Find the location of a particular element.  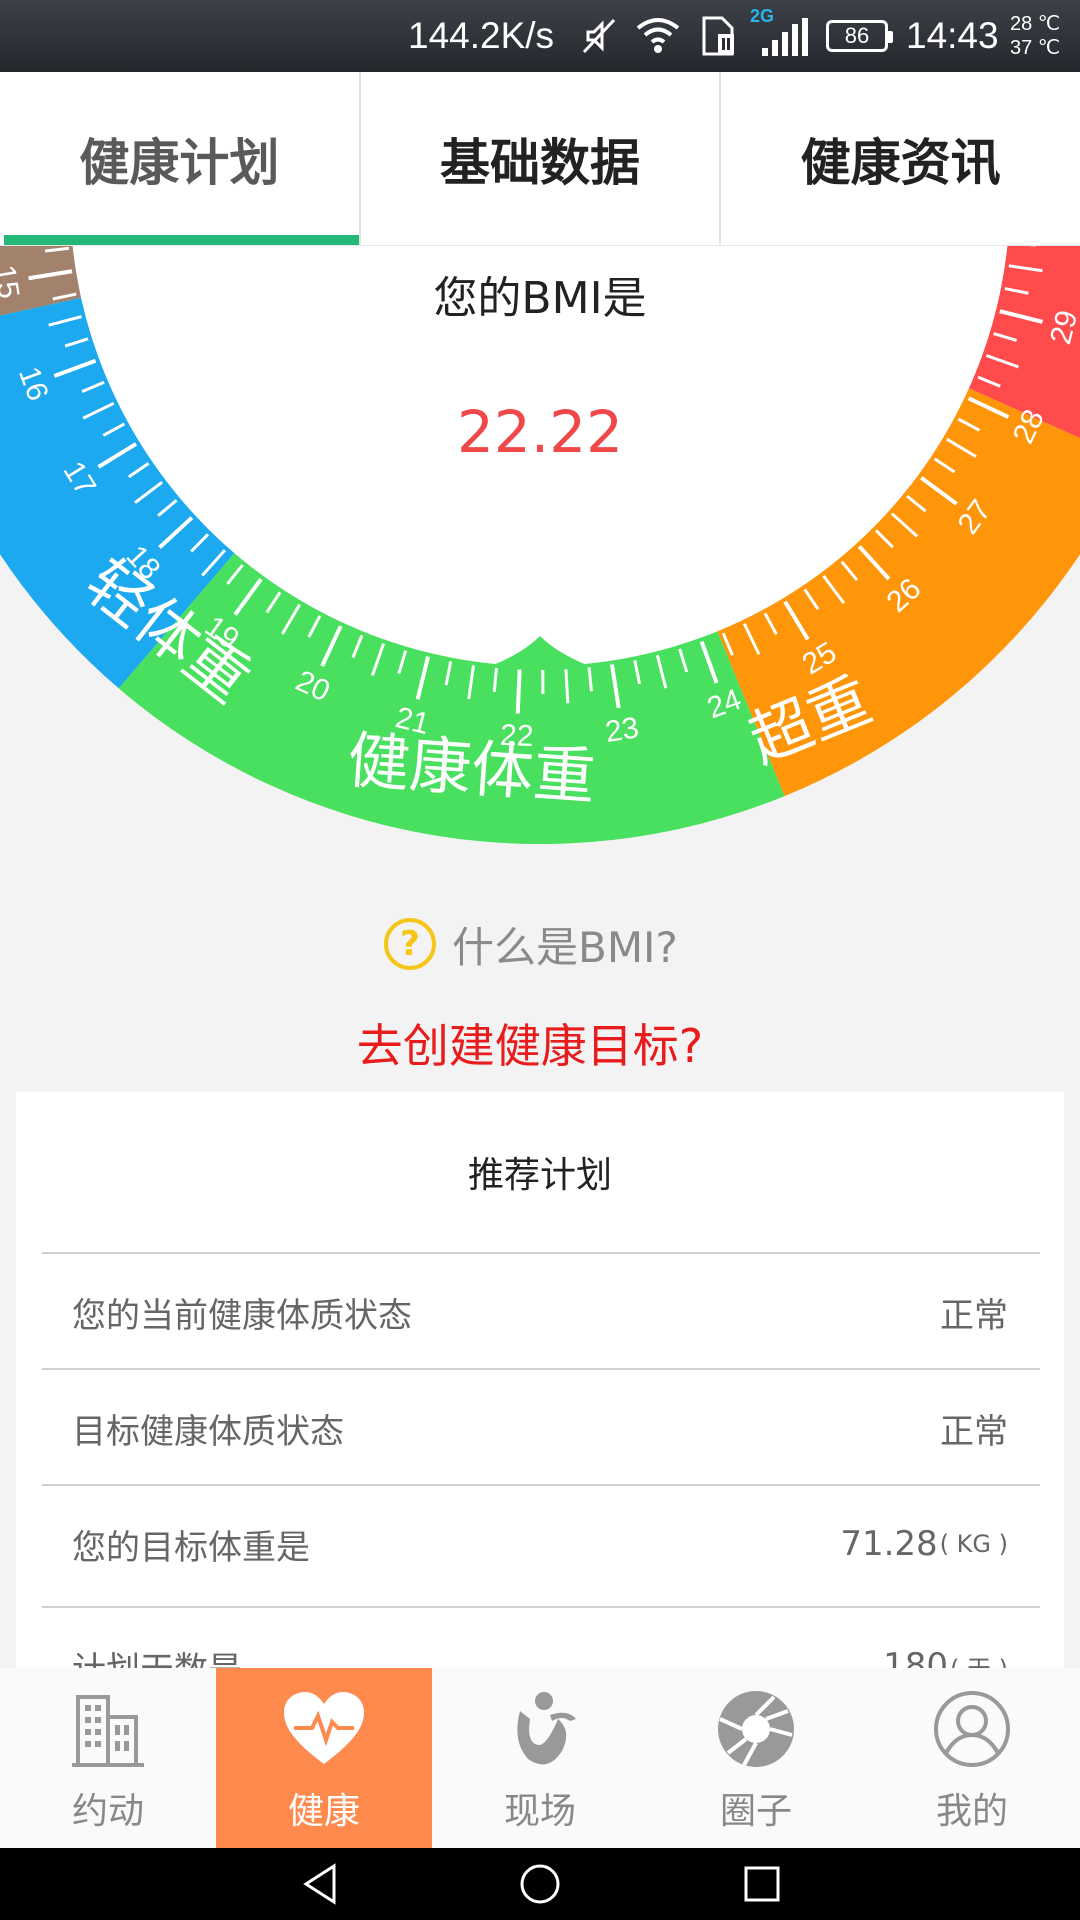

nav-item-mine: 我的 is located at coordinates (972, 1758).